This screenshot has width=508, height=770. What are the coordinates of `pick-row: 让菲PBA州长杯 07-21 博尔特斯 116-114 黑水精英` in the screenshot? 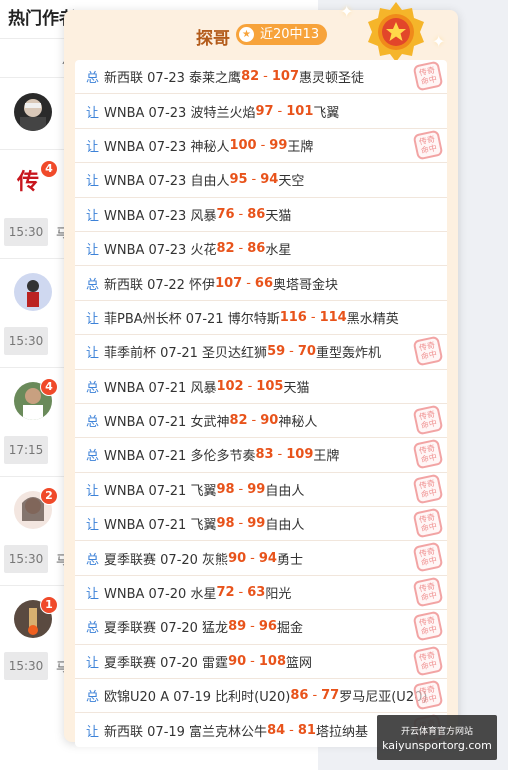 It's located at (261, 318).